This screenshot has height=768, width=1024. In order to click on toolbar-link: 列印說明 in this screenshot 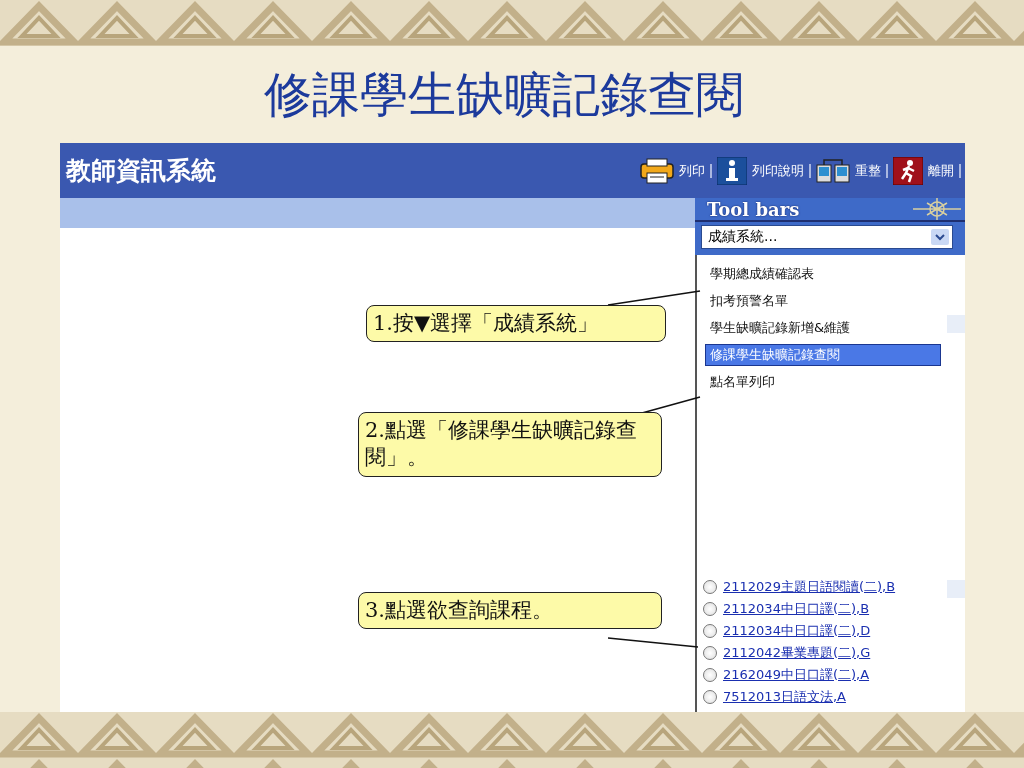, I will do `click(778, 170)`.